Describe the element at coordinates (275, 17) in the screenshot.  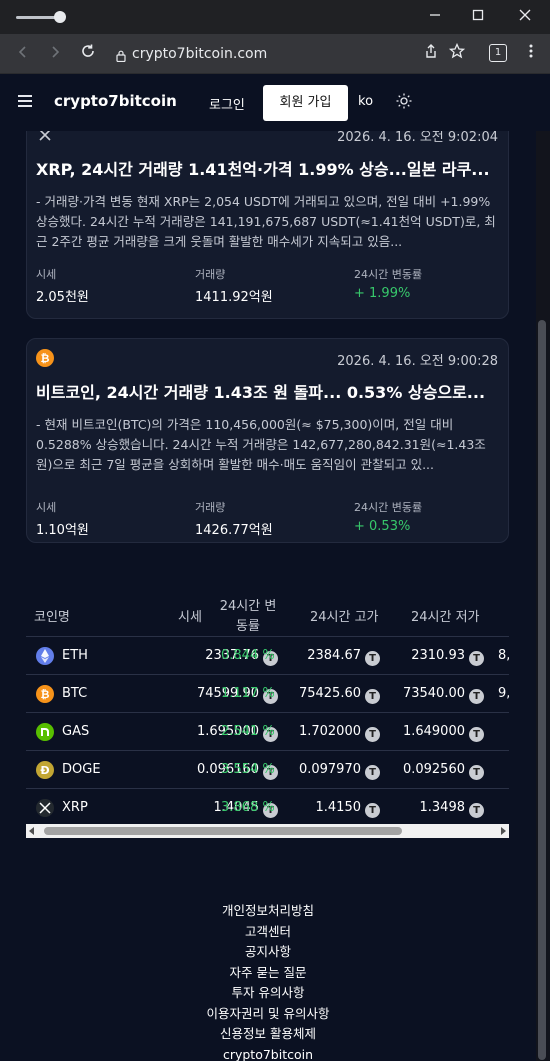
I see `window-titlebar` at that location.